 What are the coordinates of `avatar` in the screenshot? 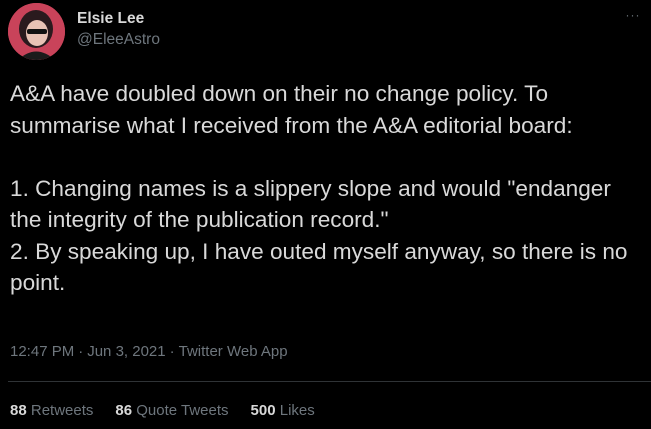 It's located at (36, 31).